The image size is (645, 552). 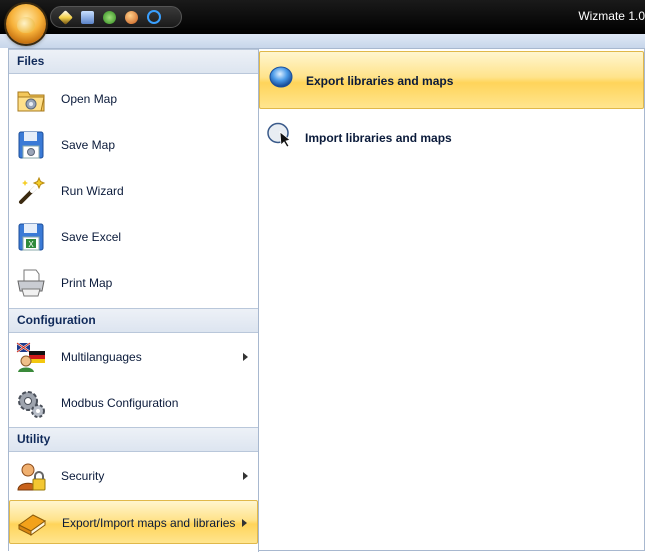 What do you see at coordinates (31, 101) in the screenshot?
I see `open-folder-gear-icon` at bounding box center [31, 101].